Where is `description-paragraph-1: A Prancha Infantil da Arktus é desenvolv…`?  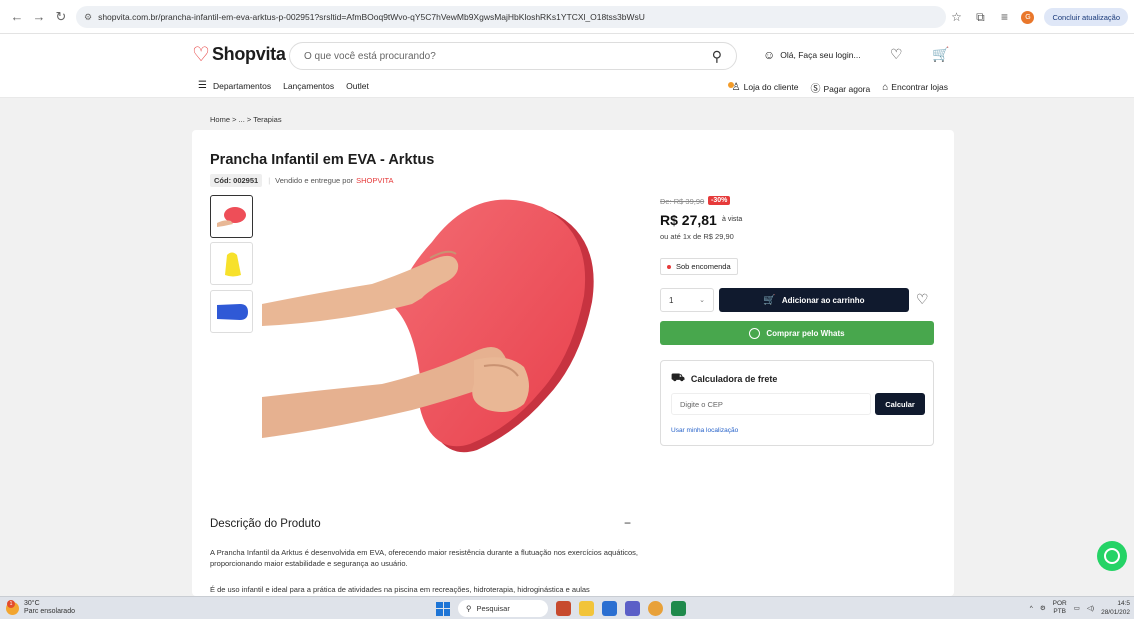
description-paragraph-1: A Prancha Infantil da Arktus é desenvolv… is located at coordinates (424, 558).